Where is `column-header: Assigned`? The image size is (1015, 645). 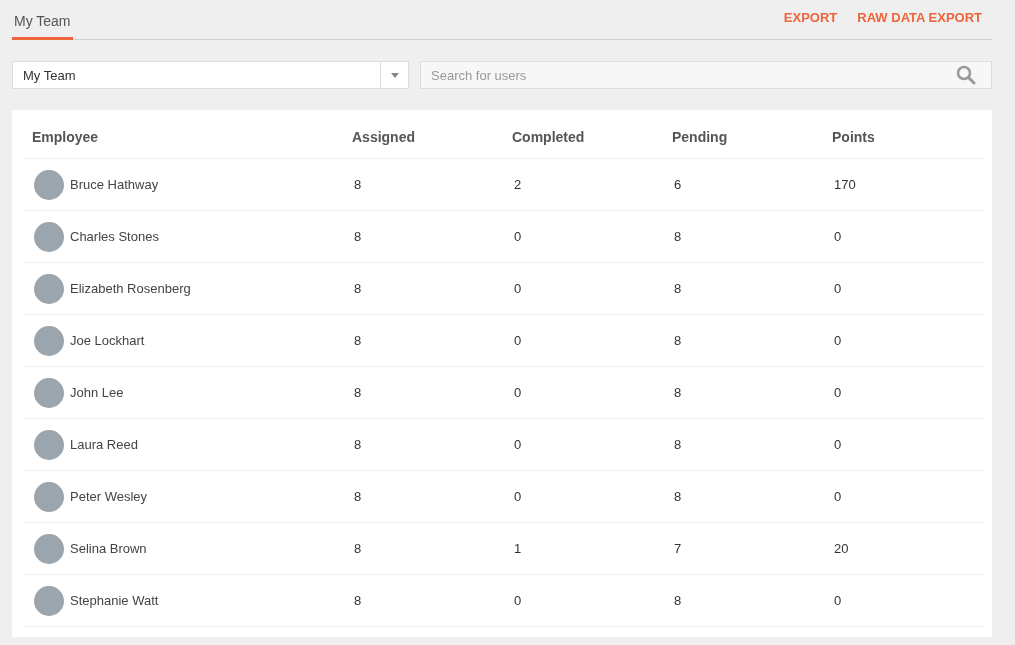 column-header: Assigned is located at coordinates (383, 137).